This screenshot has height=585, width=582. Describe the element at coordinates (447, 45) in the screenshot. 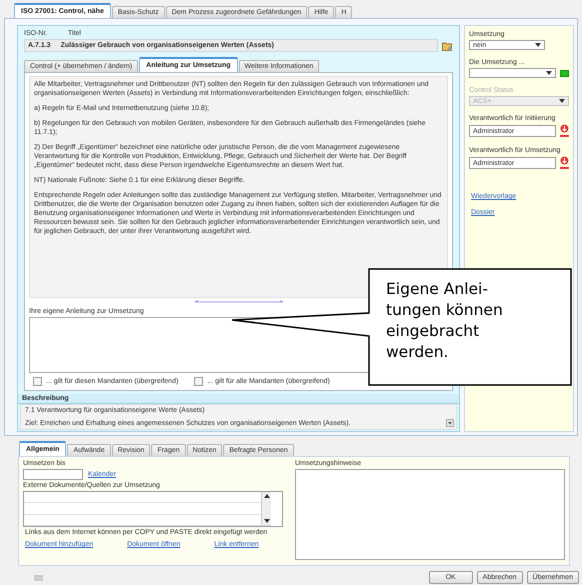

I see `folder-icon` at that location.